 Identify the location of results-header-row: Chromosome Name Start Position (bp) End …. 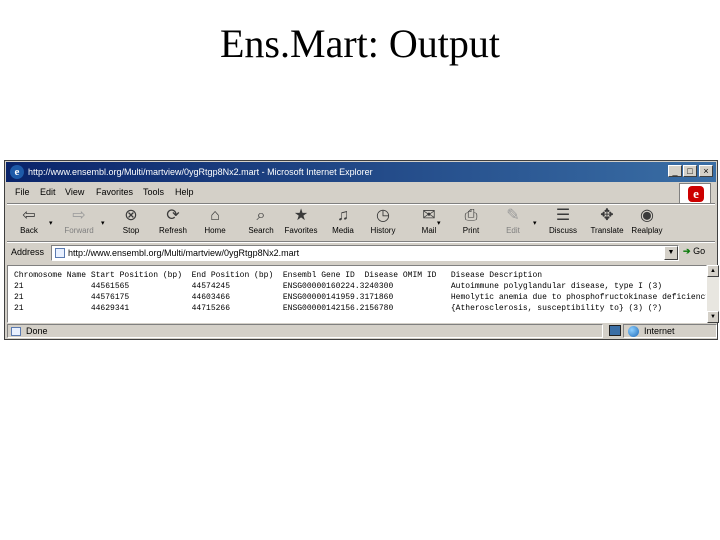
(278, 275).